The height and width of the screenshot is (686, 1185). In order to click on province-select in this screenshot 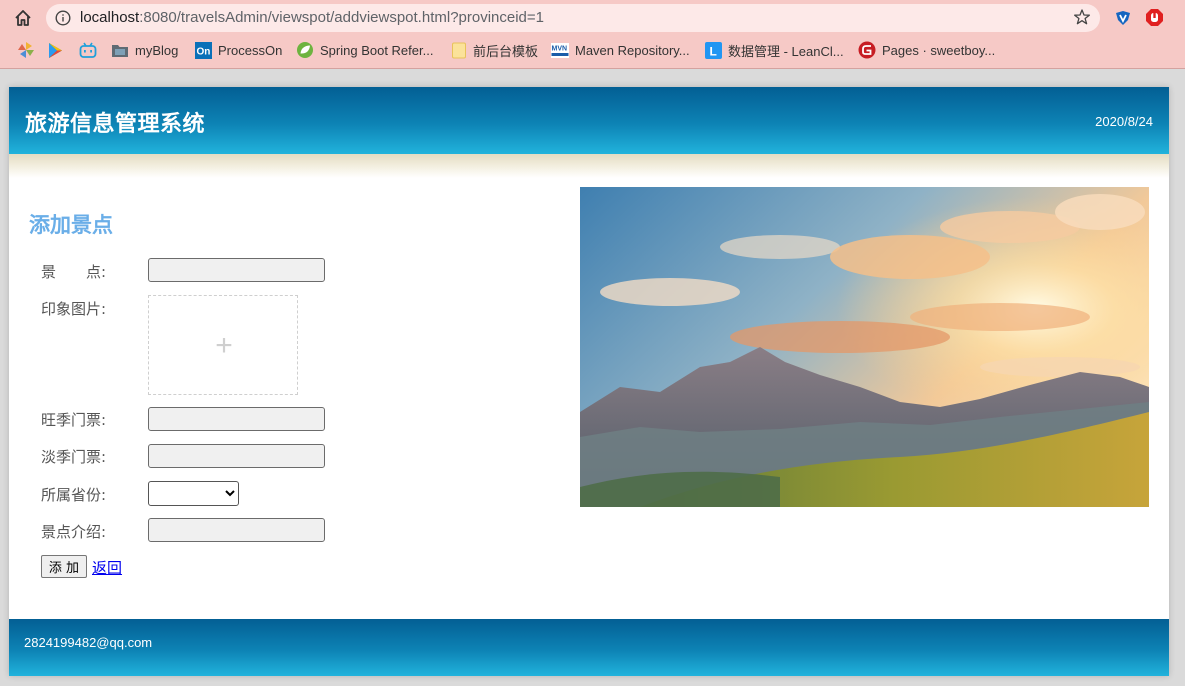, I will do `click(193, 493)`.